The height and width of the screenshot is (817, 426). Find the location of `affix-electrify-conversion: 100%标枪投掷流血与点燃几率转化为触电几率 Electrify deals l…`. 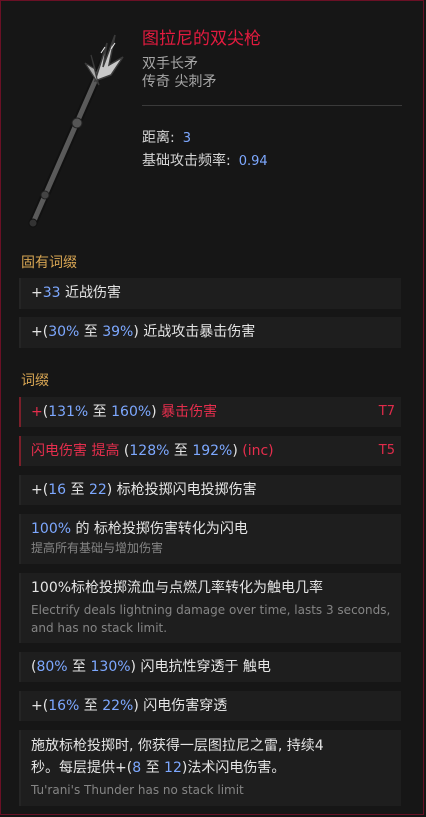

affix-electrify-conversion: 100%标枪投掷流血与点燃几率转化为触电几率 Electrify deals l… is located at coordinates (210, 608).